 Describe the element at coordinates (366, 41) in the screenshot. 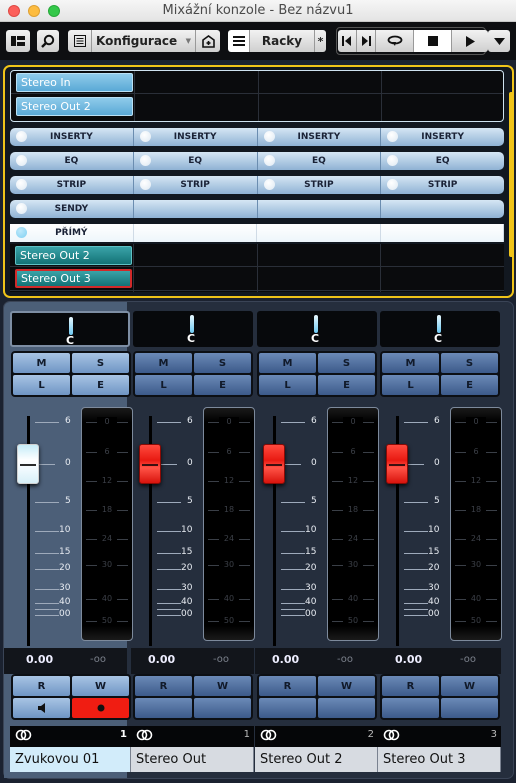

I see `go-to-end-button` at that location.